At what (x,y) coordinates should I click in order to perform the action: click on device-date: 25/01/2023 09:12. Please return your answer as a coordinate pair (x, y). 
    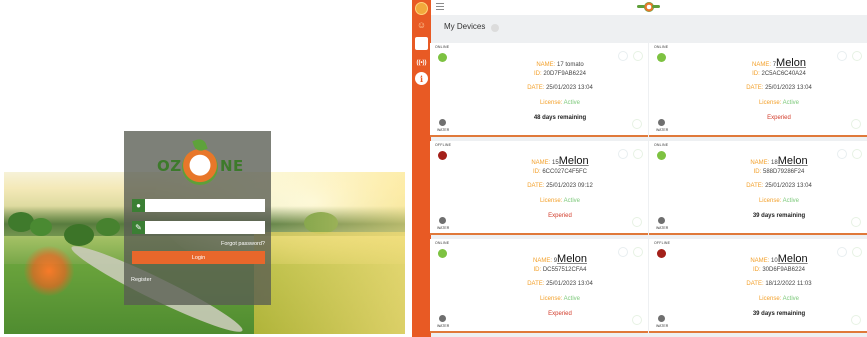
    Looking at the image, I should click on (569, 186).